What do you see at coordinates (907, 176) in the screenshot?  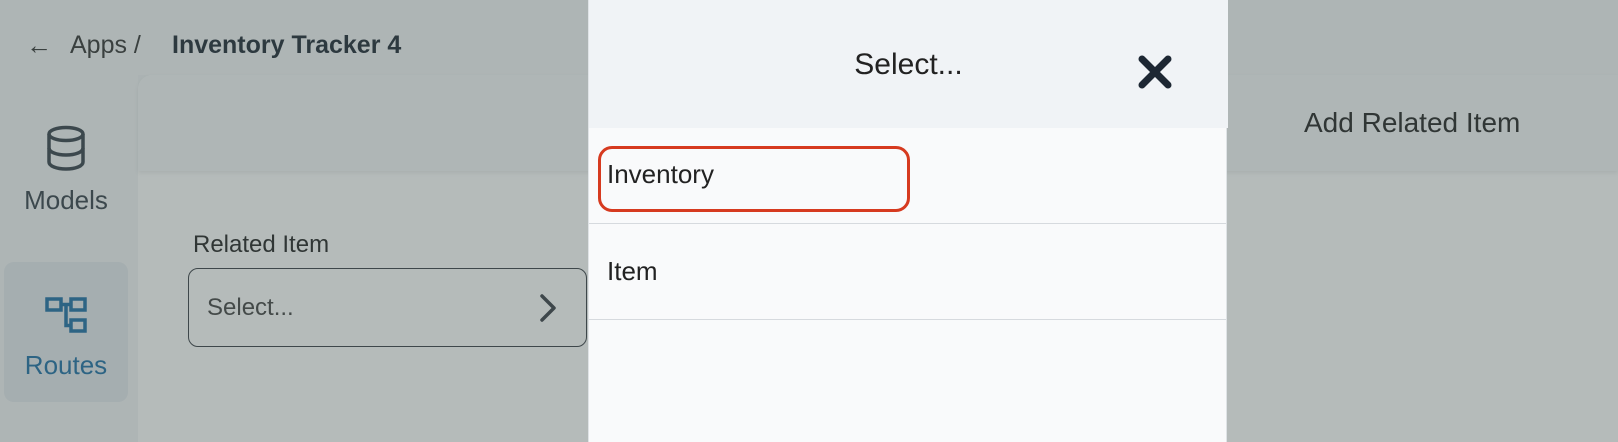 I see `option-inventory: Inventory` at bounding box center [907, 176].